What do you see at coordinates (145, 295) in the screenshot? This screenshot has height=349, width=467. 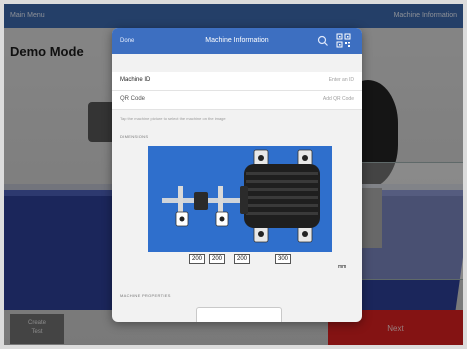 I see `machine-properties-header: MACHINE PROPERTIES` at bounding box center [145, 295].